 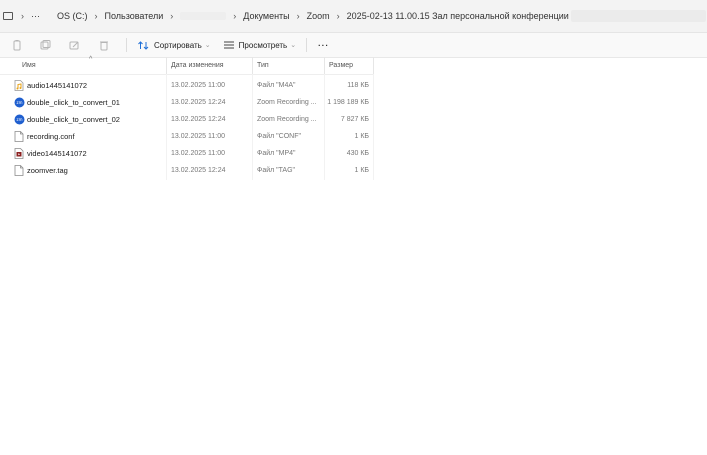 I want to click on file-type: Файл "MP4", so click(x=276, y=153).